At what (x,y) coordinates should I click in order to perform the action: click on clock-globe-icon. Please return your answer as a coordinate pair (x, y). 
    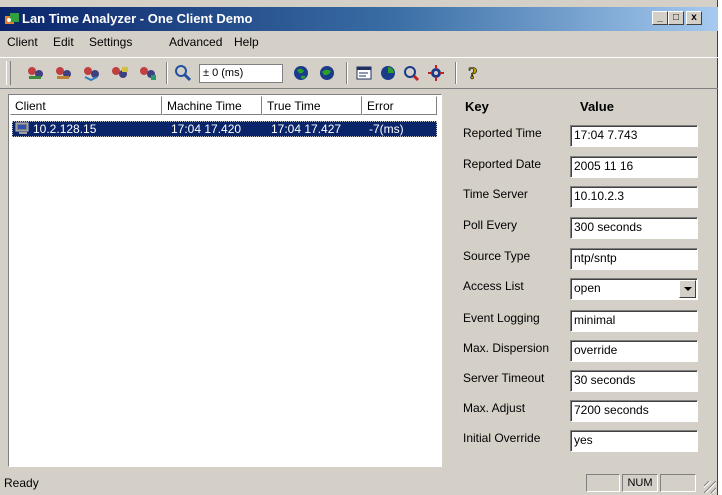
    Looking at the image, I should click on (389, 74).